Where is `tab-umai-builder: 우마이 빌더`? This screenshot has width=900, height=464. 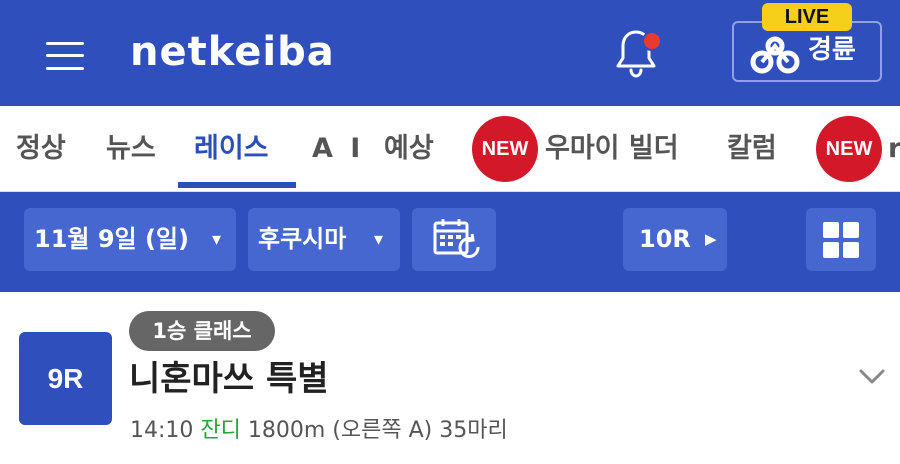 tab-umai-builder: 우마이 빌더 is located at coordinates (612, 149).